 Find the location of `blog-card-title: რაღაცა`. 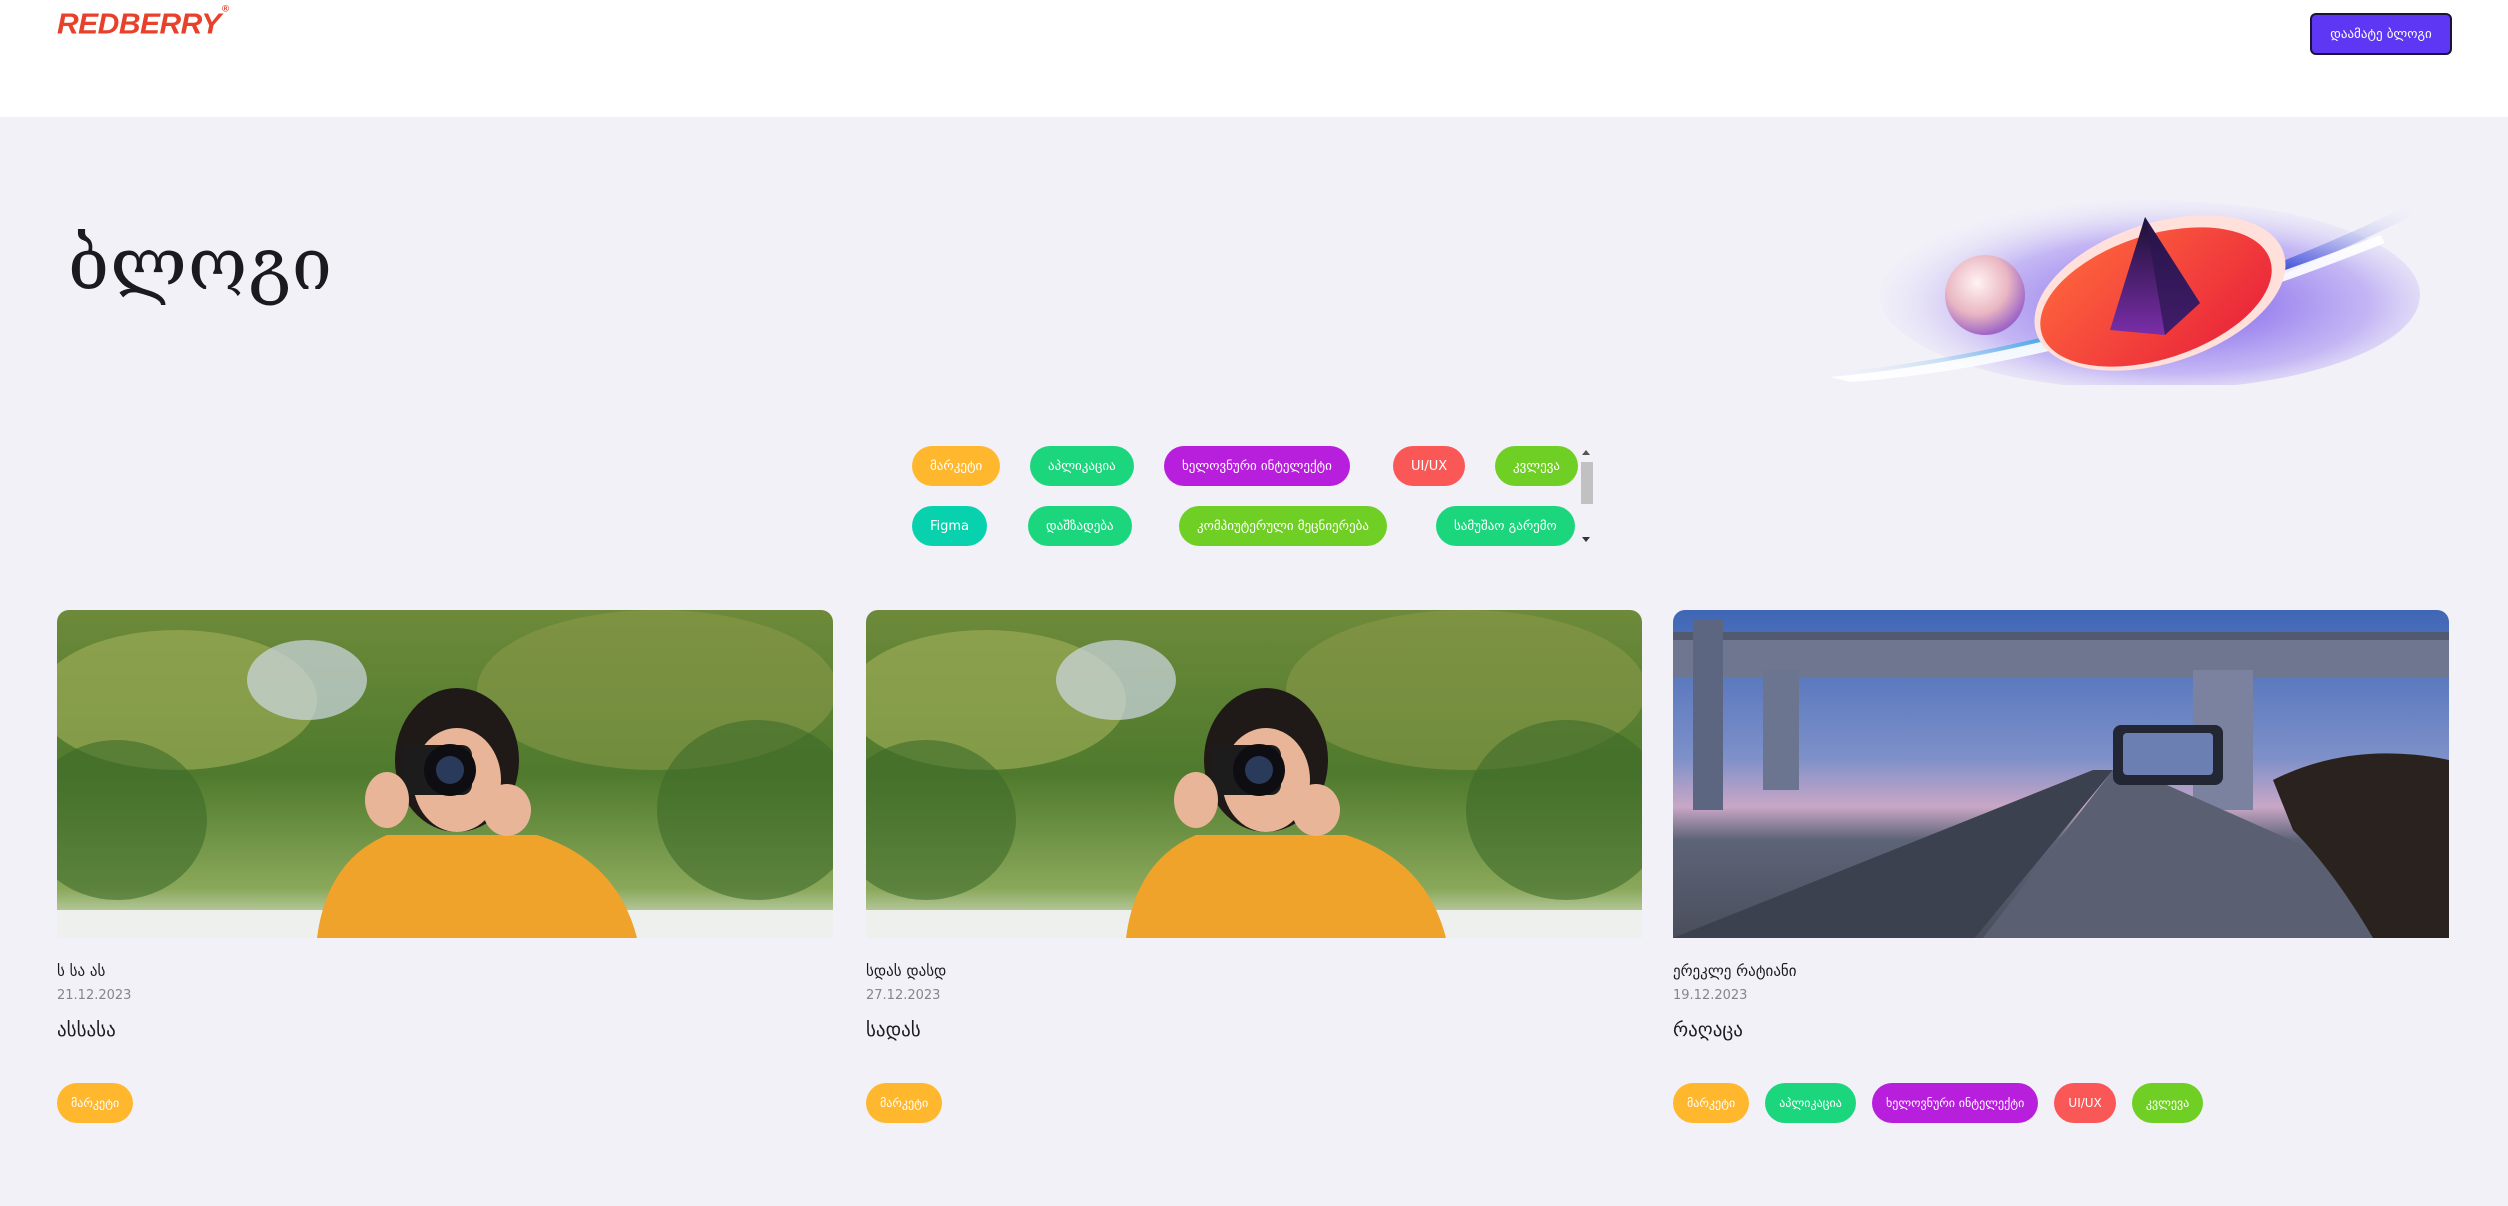

blog-card-title: რაღაცა is located at coordinates (2061, 1030).